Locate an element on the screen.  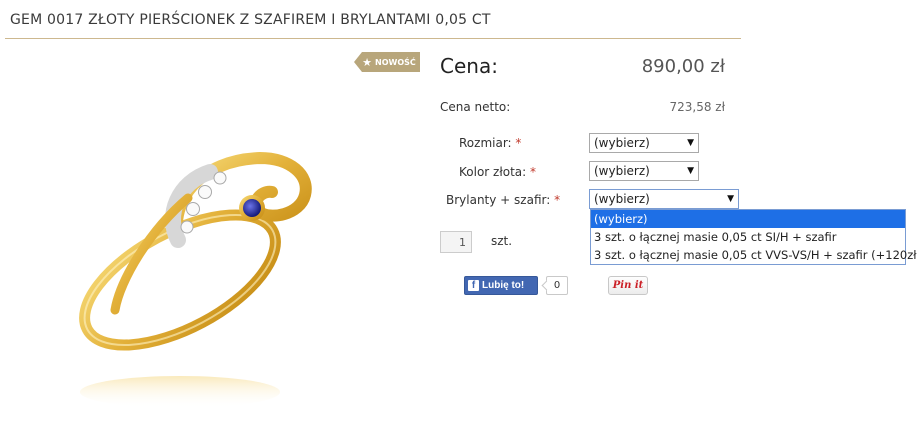
facebook-like-button: f Lubię to! is located at coordinates (501, 285).